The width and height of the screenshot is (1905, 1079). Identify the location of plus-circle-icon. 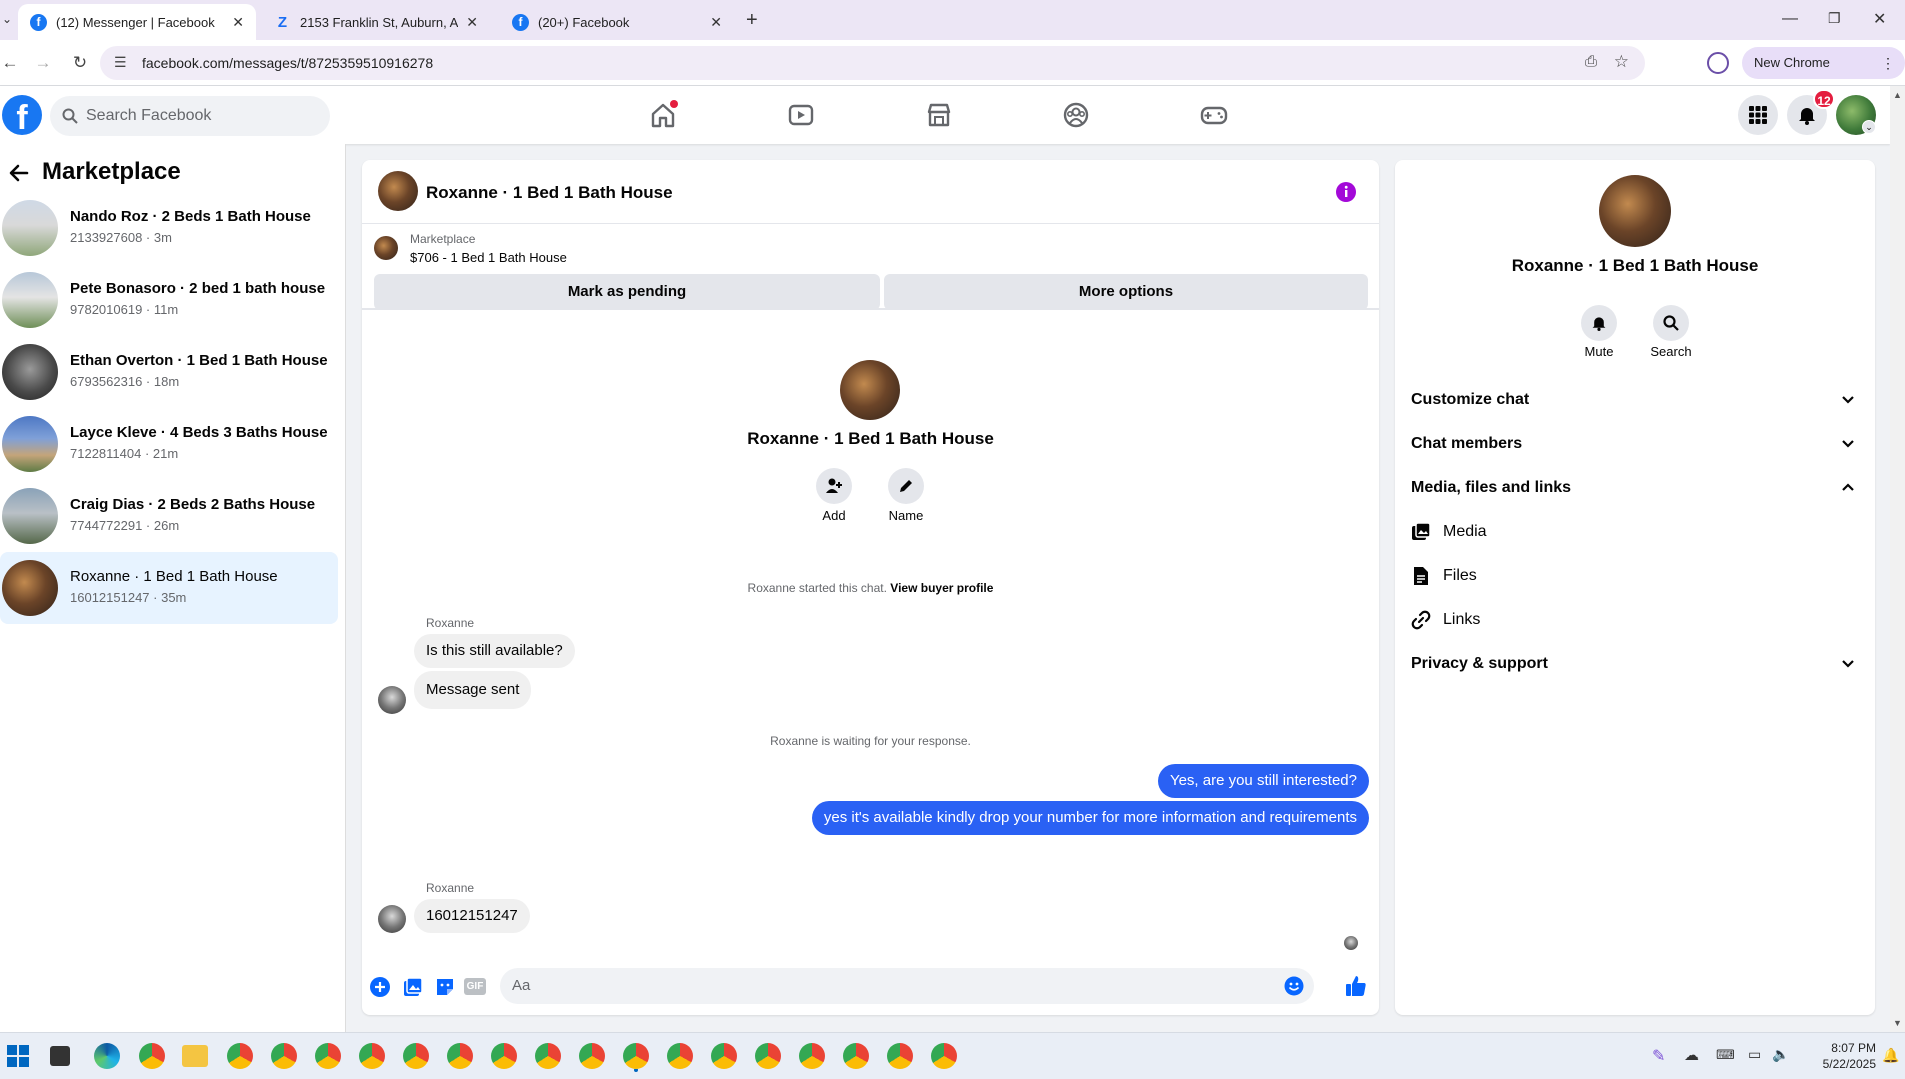
(380, 987).